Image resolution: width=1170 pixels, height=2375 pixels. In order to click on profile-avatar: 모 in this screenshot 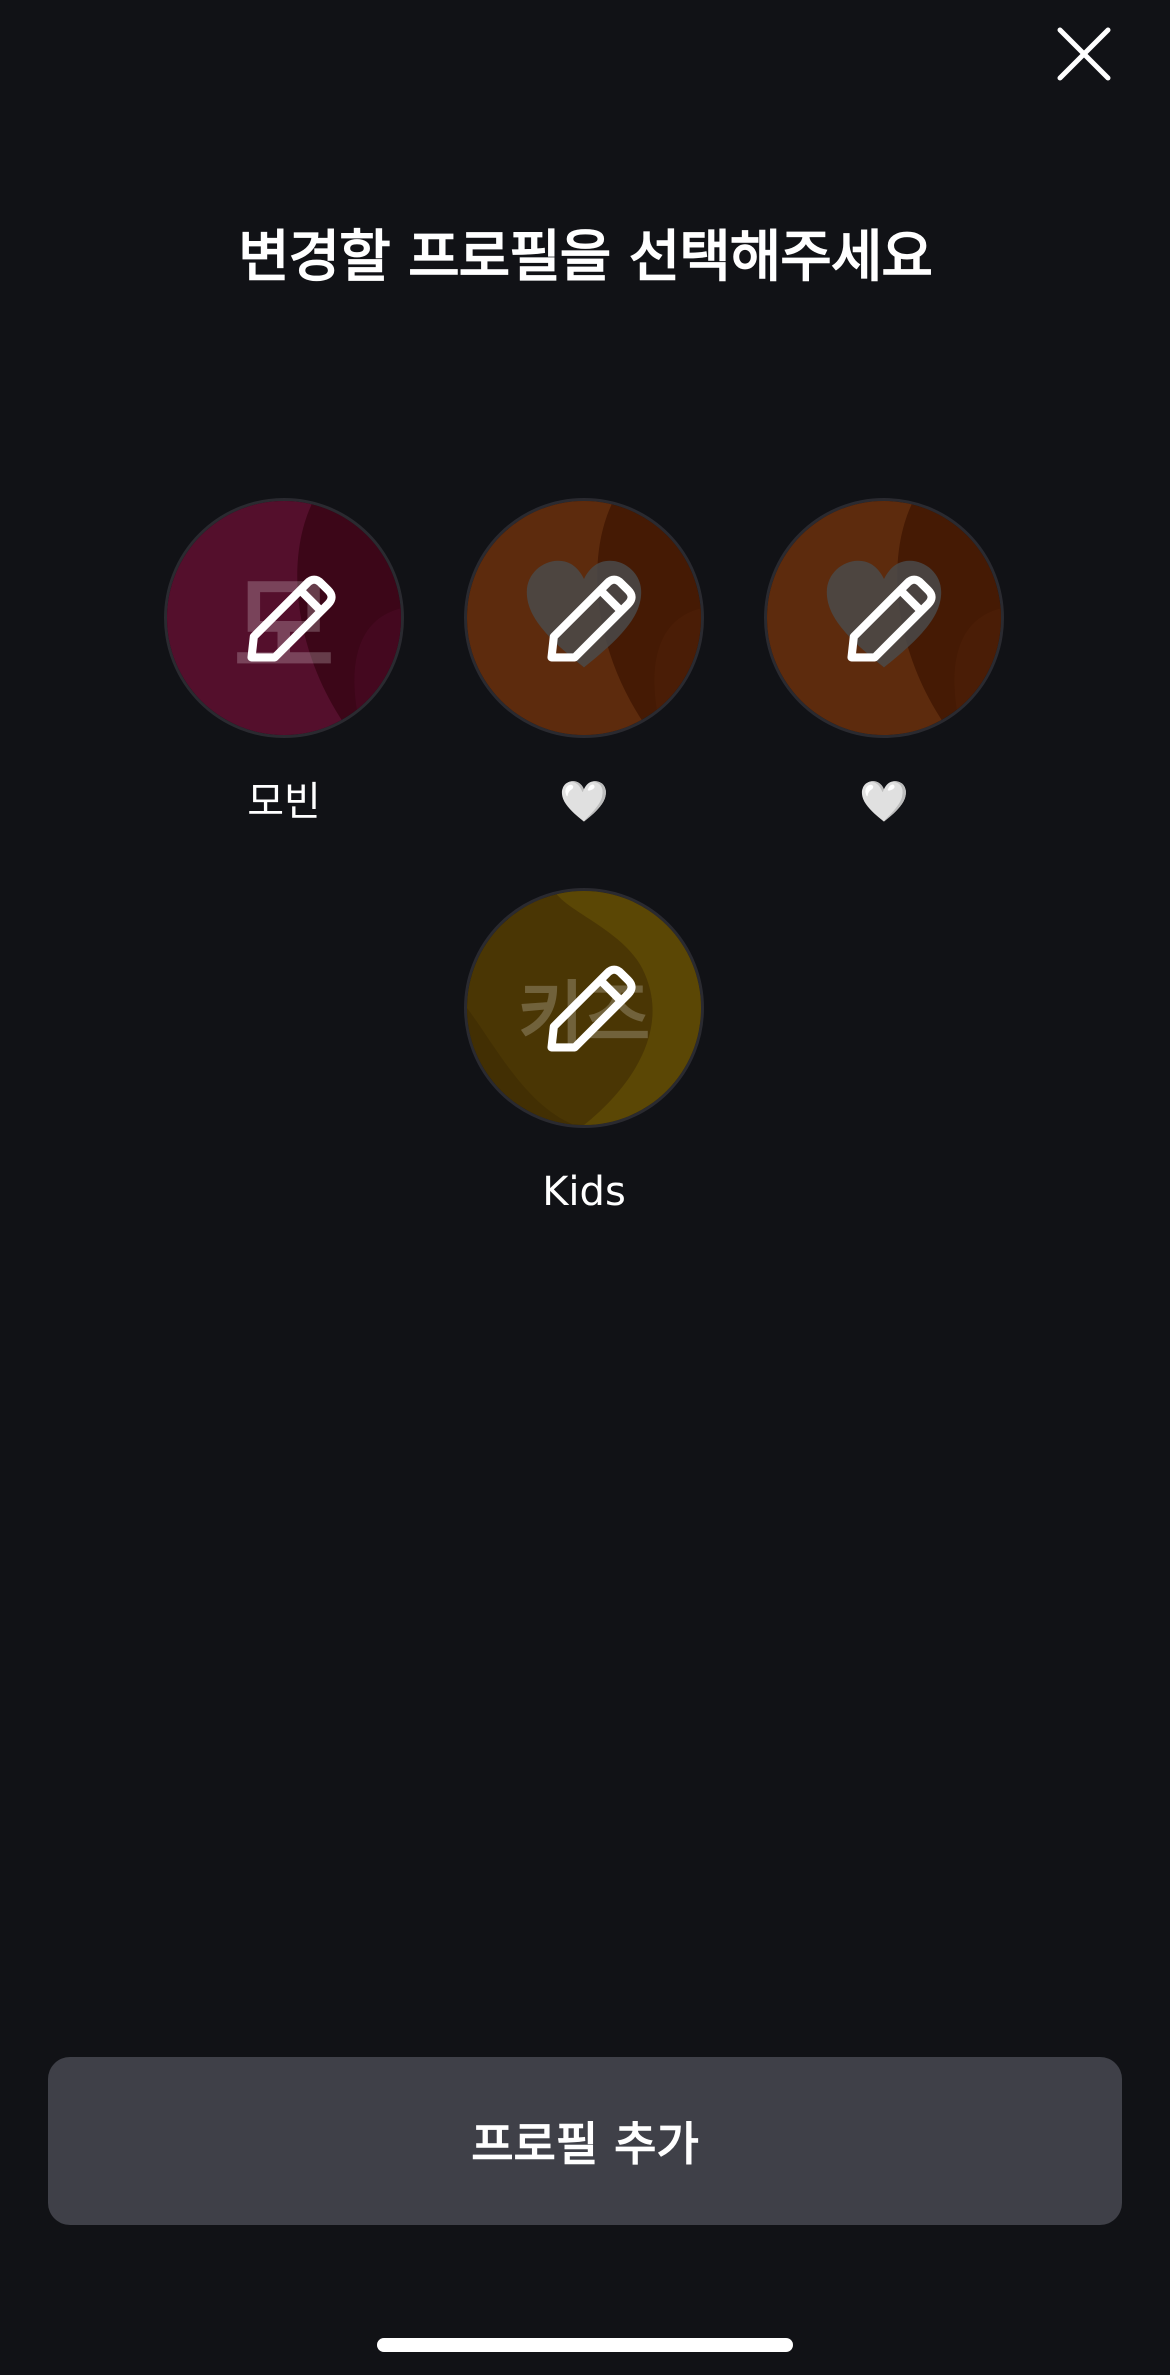, I will do `click(284, 618)`.